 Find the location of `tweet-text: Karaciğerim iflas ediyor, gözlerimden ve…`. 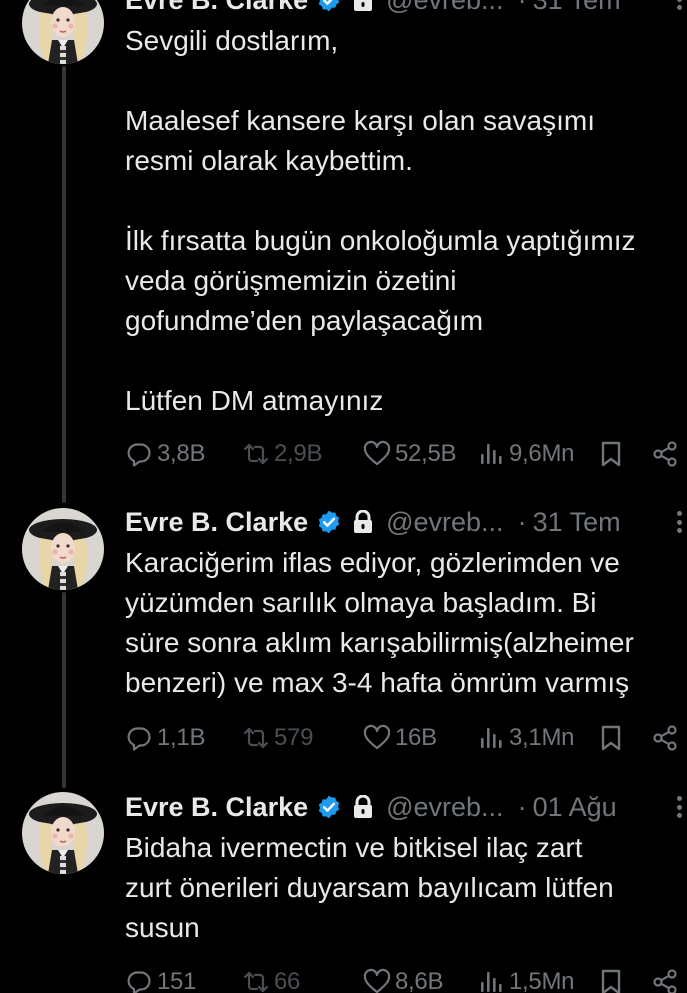

tweet-text: Karaciğerim iflas ediyor, gözlerimden ve… is located at coordinates (406, 623).